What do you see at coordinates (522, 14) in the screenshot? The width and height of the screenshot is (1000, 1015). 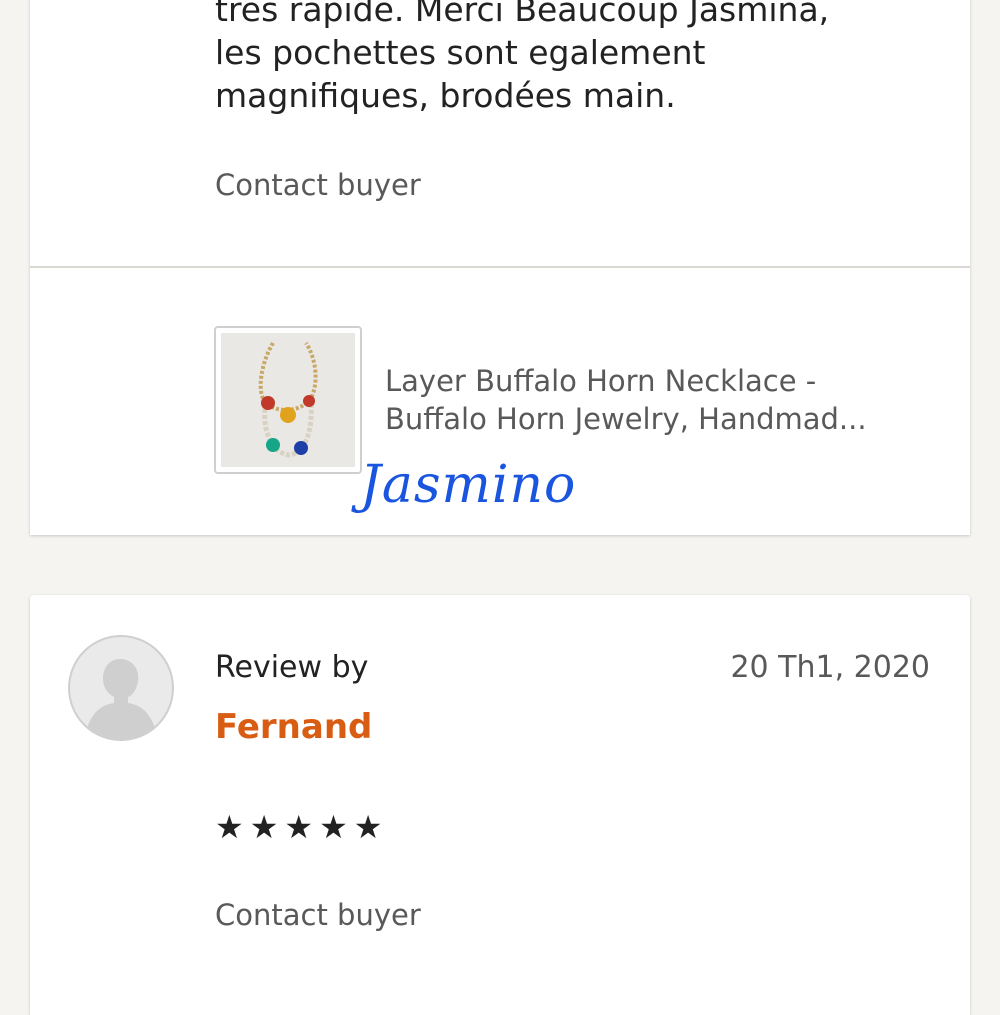 I see `review-text-line: tres rapide. Merci Beaucoup Jasmina,` at bounding box center [522, 14].